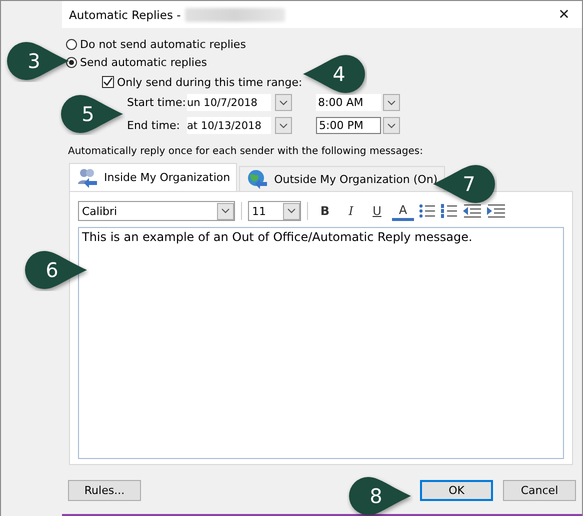 This screenshot has width=583, height=516. I want to click on underline-button: U, so click(377, 211).